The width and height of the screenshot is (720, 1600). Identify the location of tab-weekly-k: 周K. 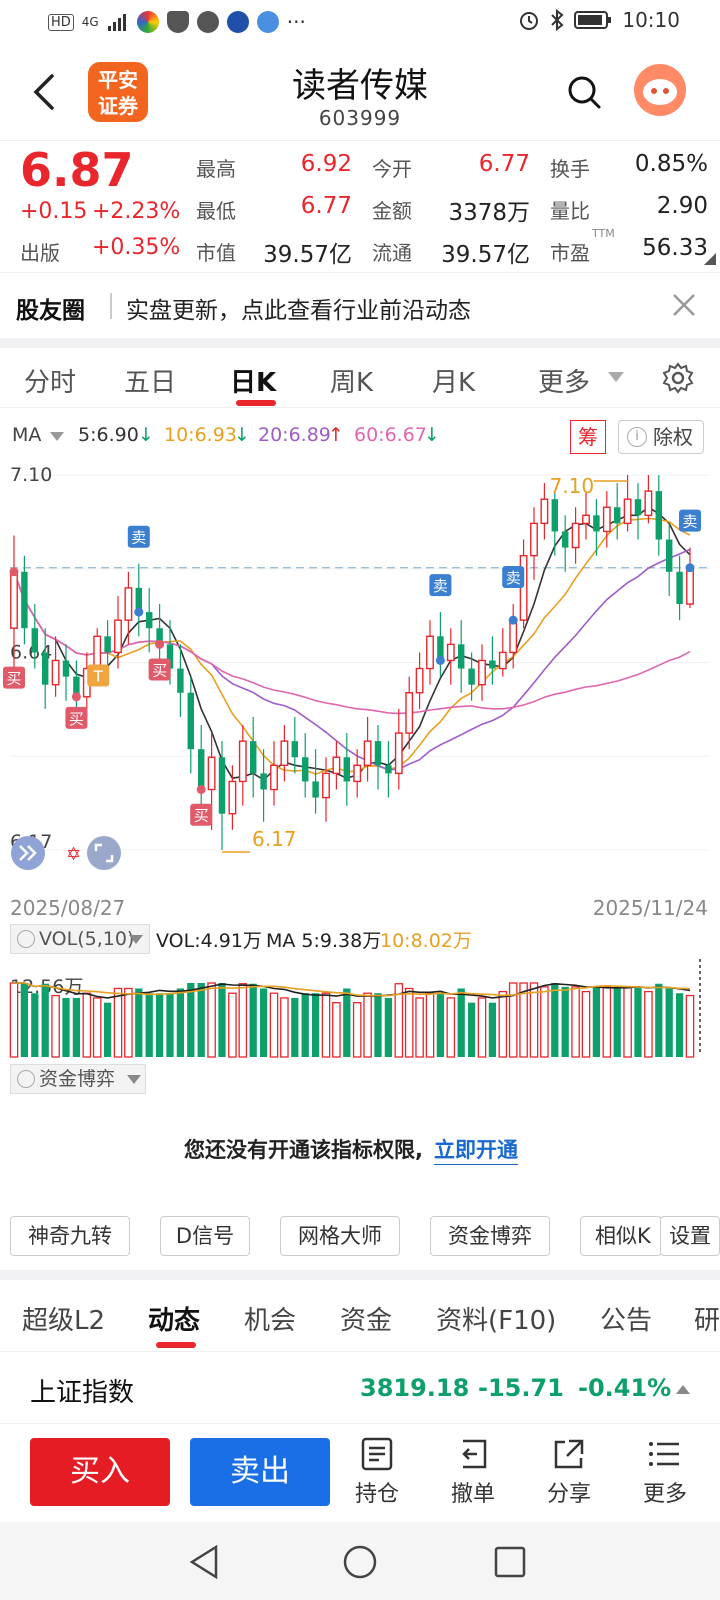
(351, 380).